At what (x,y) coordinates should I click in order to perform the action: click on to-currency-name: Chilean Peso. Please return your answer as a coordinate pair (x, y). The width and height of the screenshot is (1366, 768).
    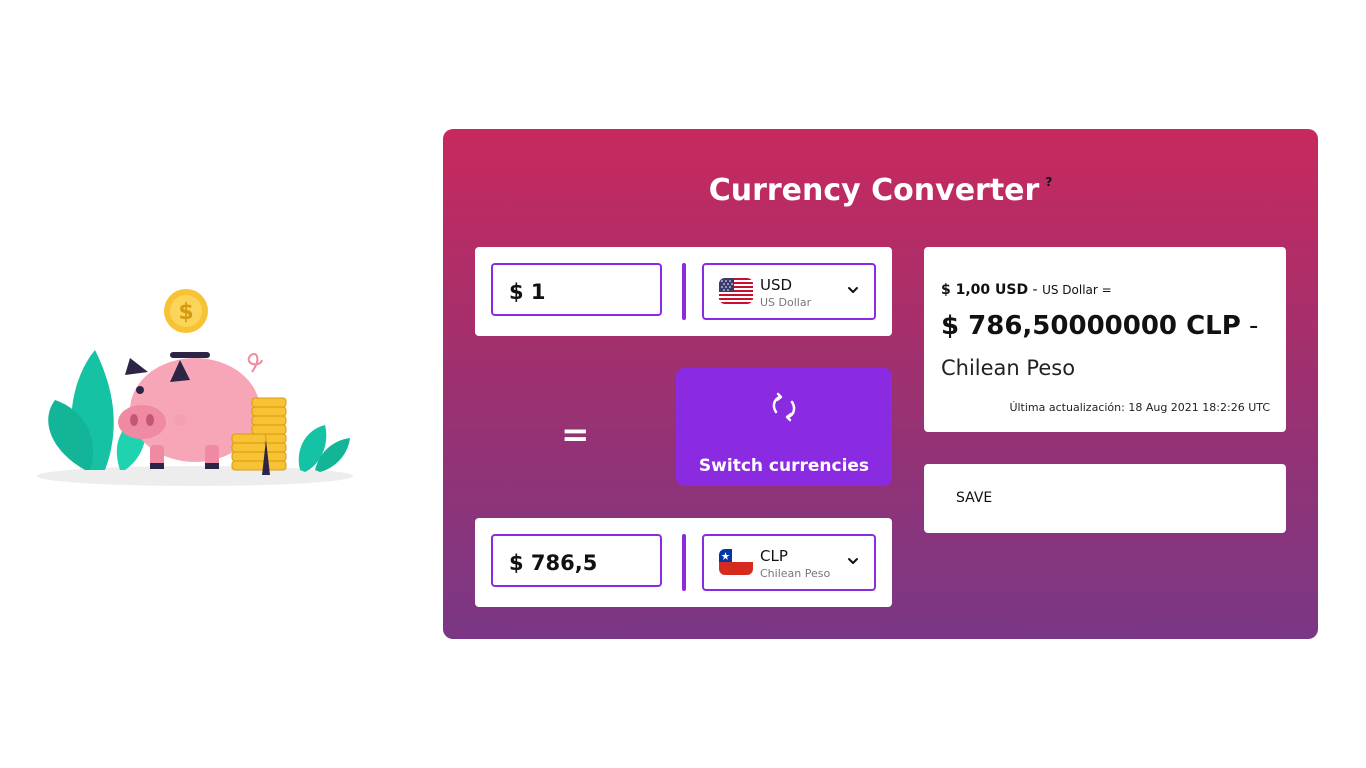
    Looking at the image, I should click on (795, 573).